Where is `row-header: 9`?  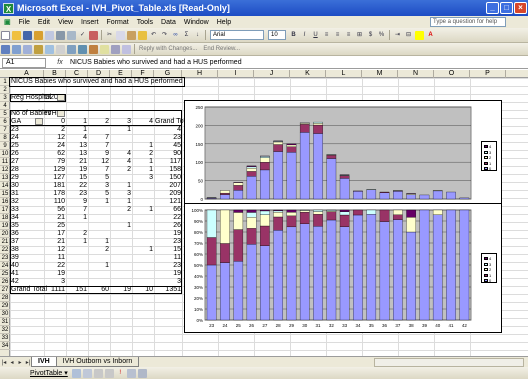
row-header: 9 is located at coordinates (5, 146).